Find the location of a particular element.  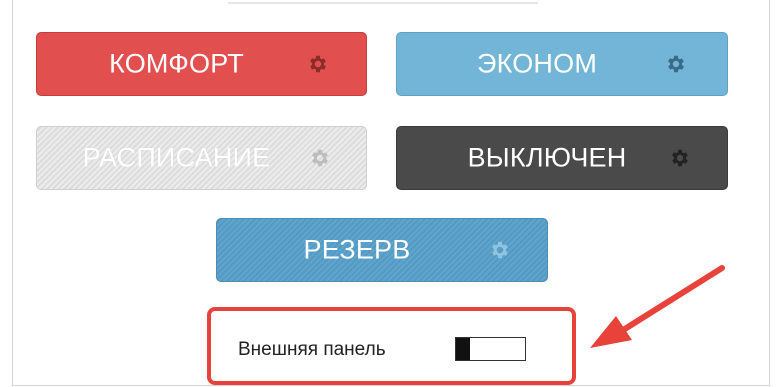

reserve-mode-button: РЕЗЕРВ is located at coordinates (382, 250).